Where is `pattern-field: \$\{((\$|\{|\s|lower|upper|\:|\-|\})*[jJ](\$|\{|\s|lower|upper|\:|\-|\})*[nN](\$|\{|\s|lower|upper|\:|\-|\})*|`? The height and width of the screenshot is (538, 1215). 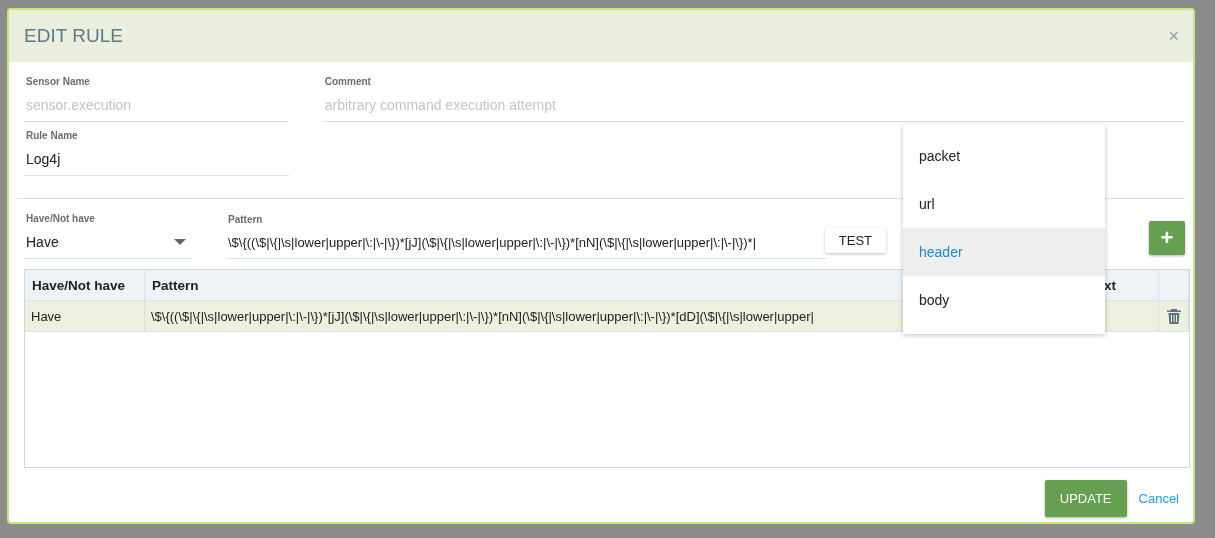
pattern-field: \$\{((\$|\{|\s|lower|upper|\:|\-|\})*[jJ](\$|\{|\s|lower|upper|\:|\-|\})*[nN](\$|\{|\s|lower|upper|\:|\-|\})*| is located at coordinates (526, 242).